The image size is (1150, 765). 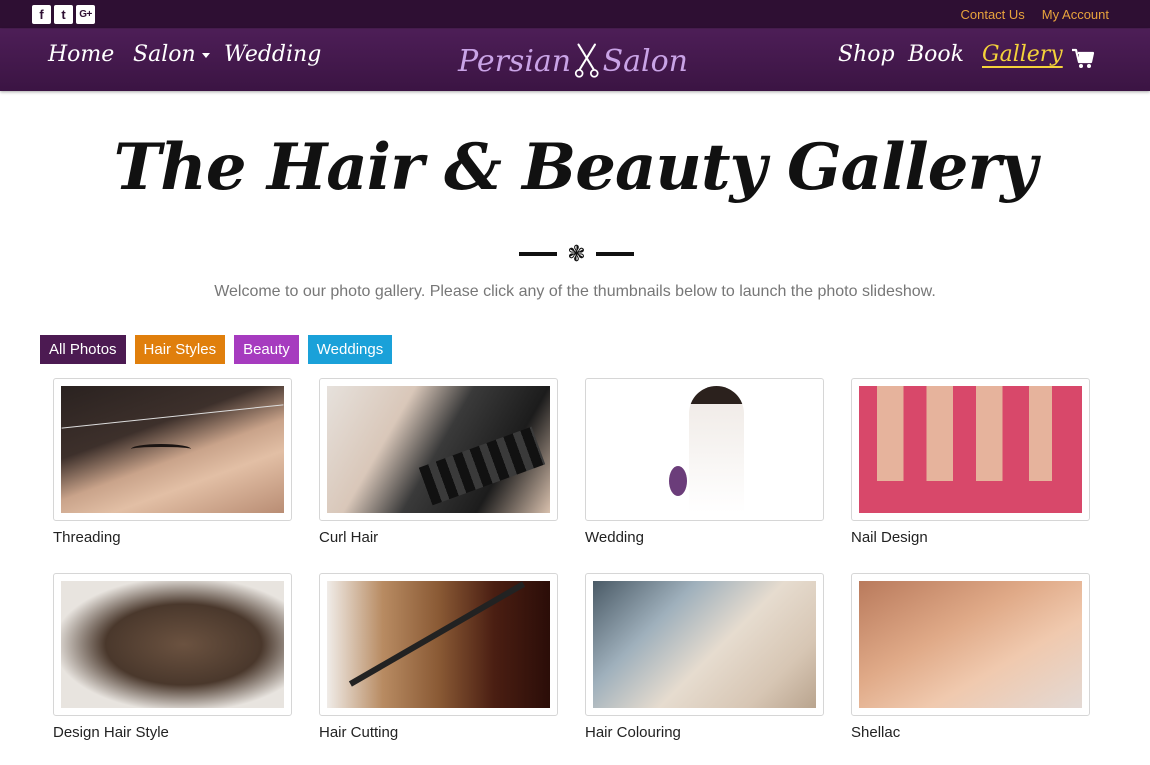 I want to click on social-links: f t G+, so click(x=63, y=14).